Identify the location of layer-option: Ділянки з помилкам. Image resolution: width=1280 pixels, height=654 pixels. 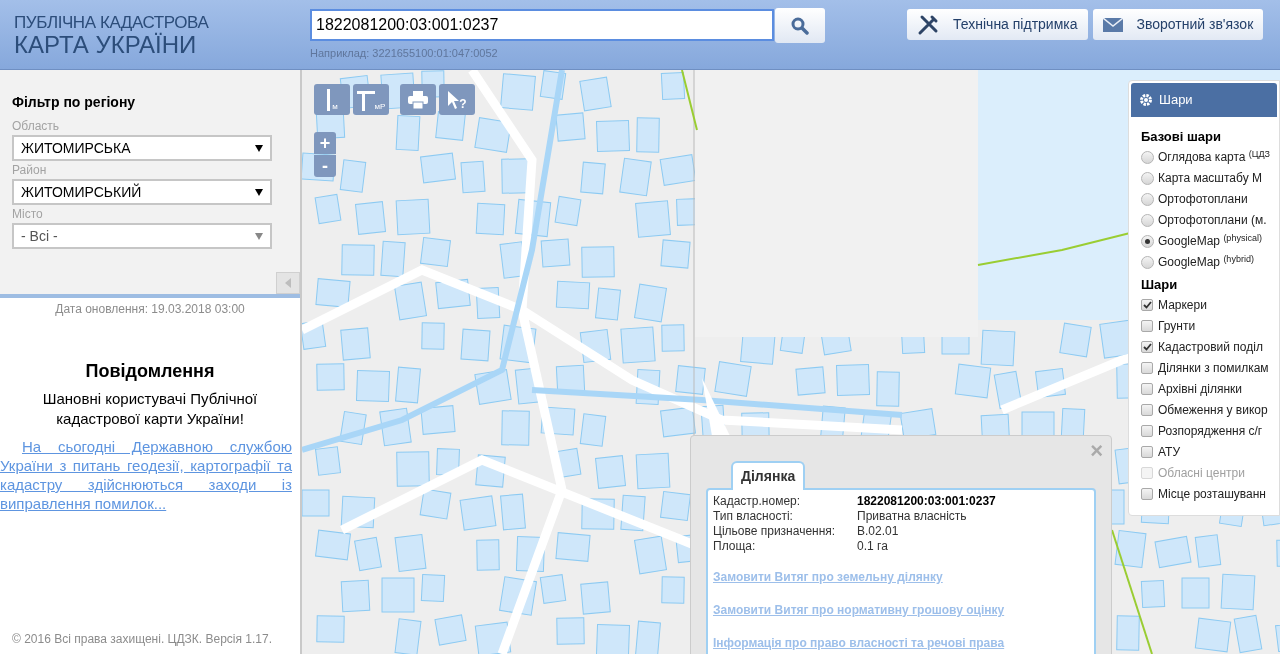
(1205, 367).